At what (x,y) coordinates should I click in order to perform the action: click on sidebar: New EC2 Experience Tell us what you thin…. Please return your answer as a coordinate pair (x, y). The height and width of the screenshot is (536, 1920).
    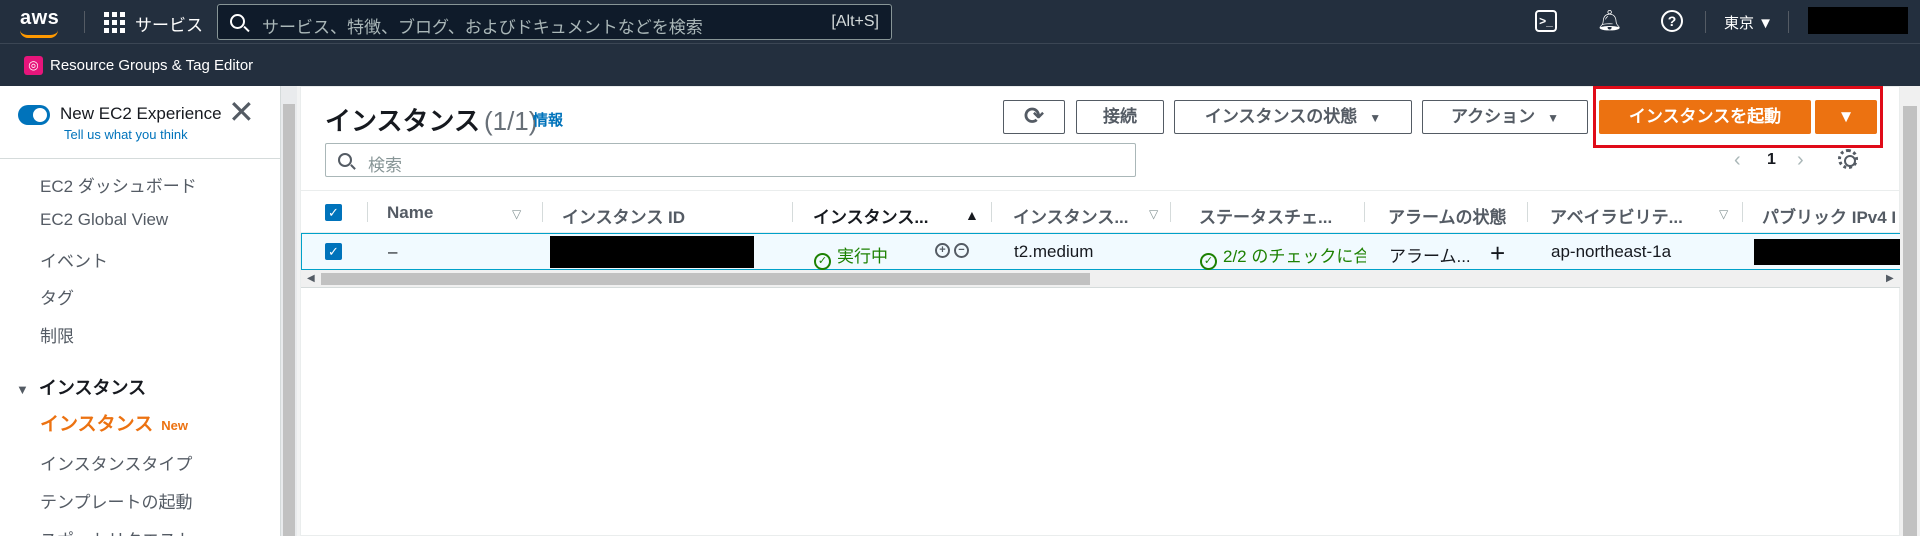
    Looking at the image, I should click on (140, 311).